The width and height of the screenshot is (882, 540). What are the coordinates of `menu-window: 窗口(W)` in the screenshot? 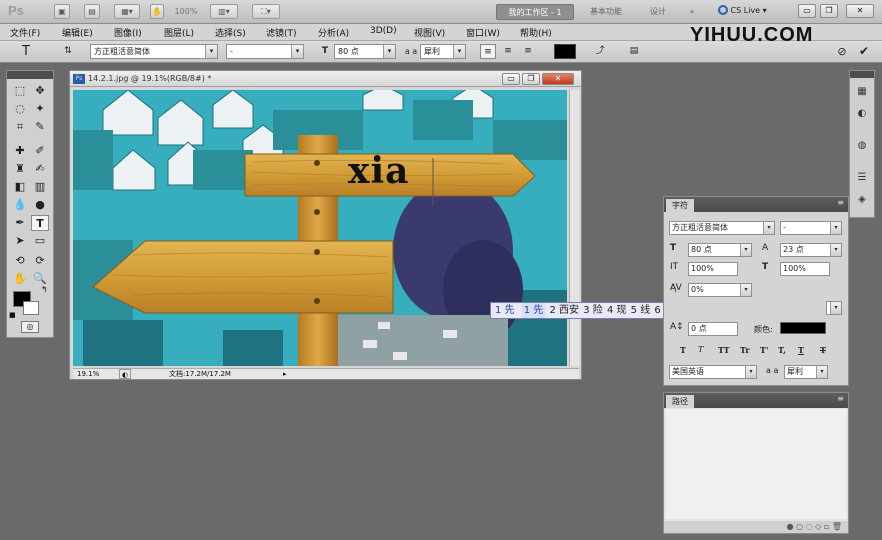 It's located at (483, 32).